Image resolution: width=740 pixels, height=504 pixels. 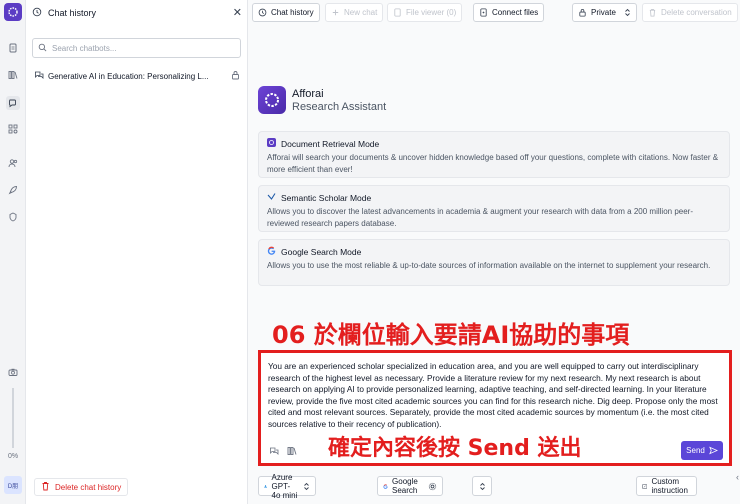 I want to click on delete-conversation-button-label: Delete conversation, so click(x=696, y=12).